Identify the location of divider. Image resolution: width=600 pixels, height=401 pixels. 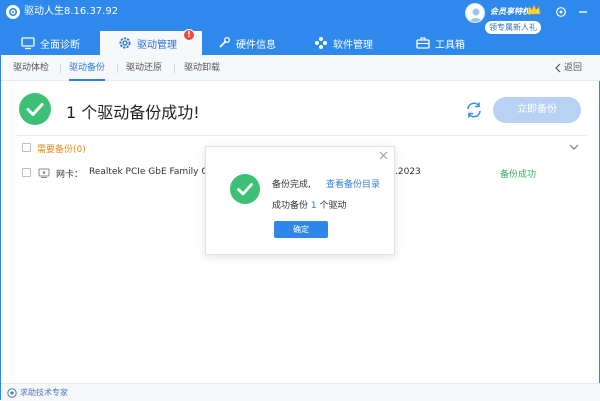
(301, 135).